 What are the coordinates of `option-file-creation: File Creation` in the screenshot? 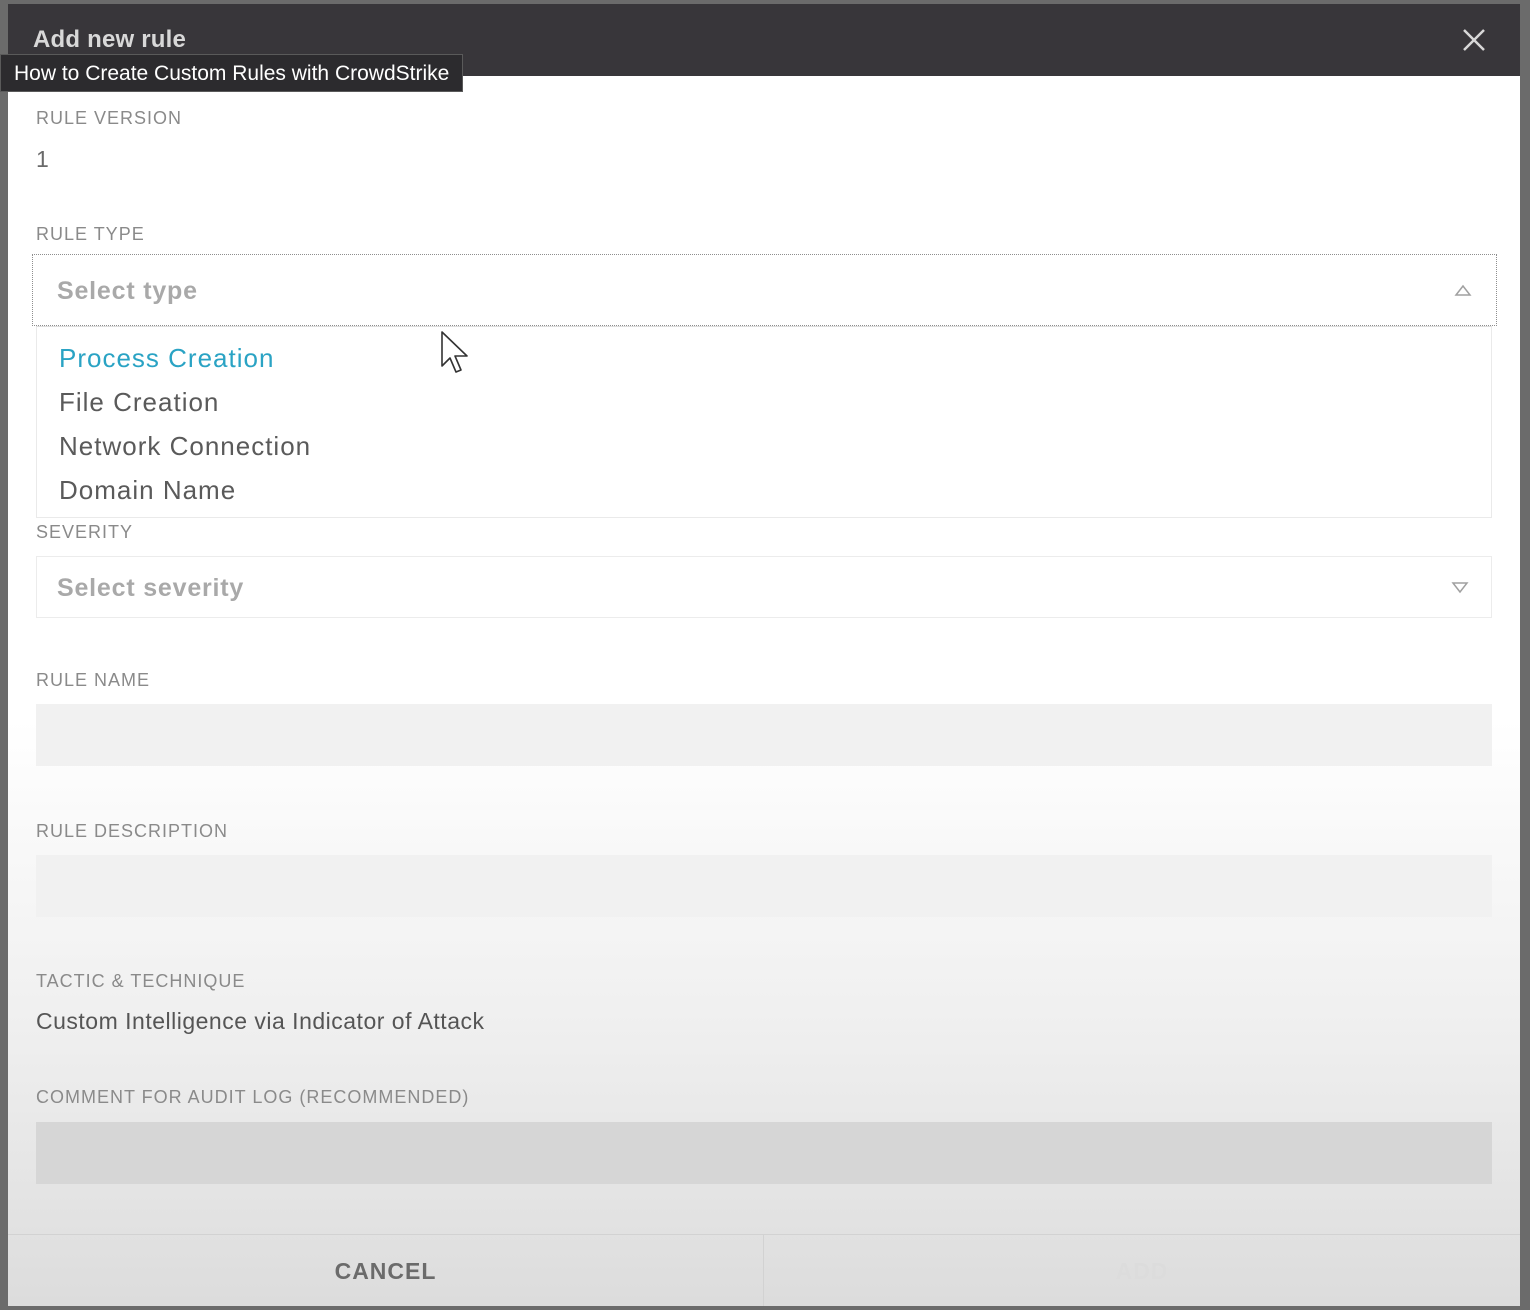 It's located at (139, 402).